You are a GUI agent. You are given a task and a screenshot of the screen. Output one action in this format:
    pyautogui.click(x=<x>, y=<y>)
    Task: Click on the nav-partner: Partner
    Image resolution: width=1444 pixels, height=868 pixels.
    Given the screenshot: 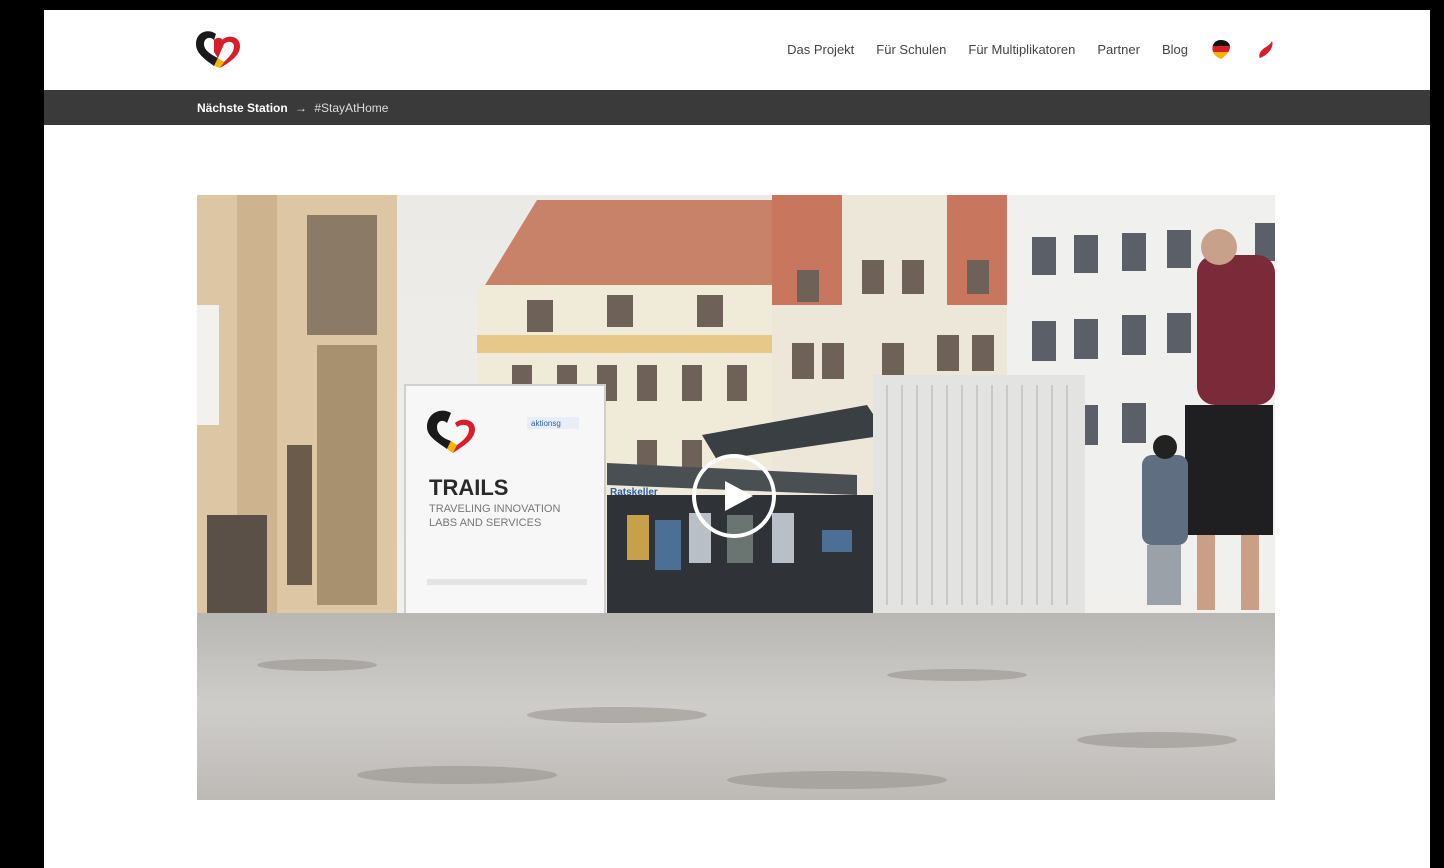 What is the action you would take?
    pyautogui.click(x=1118, y=49)
    